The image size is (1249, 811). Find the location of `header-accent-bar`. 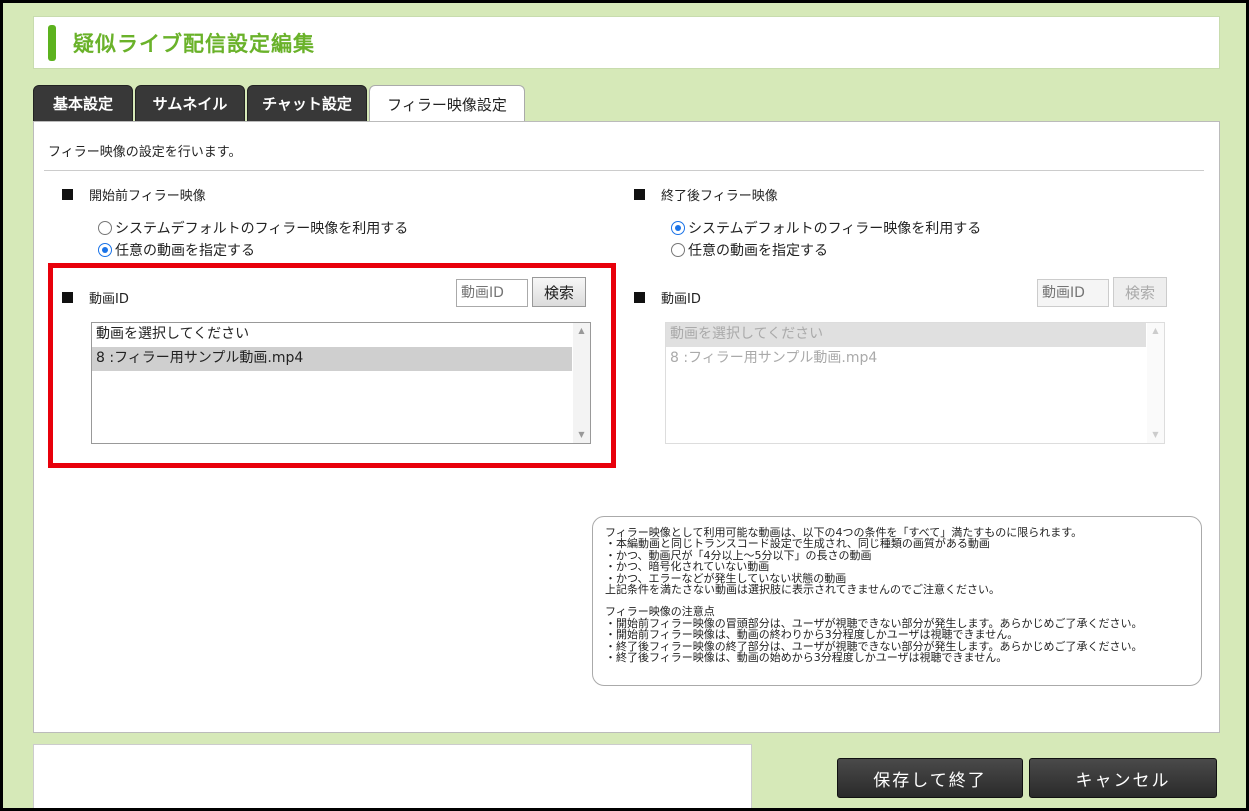

header-accent-bar is located at coordinates (52, 43).